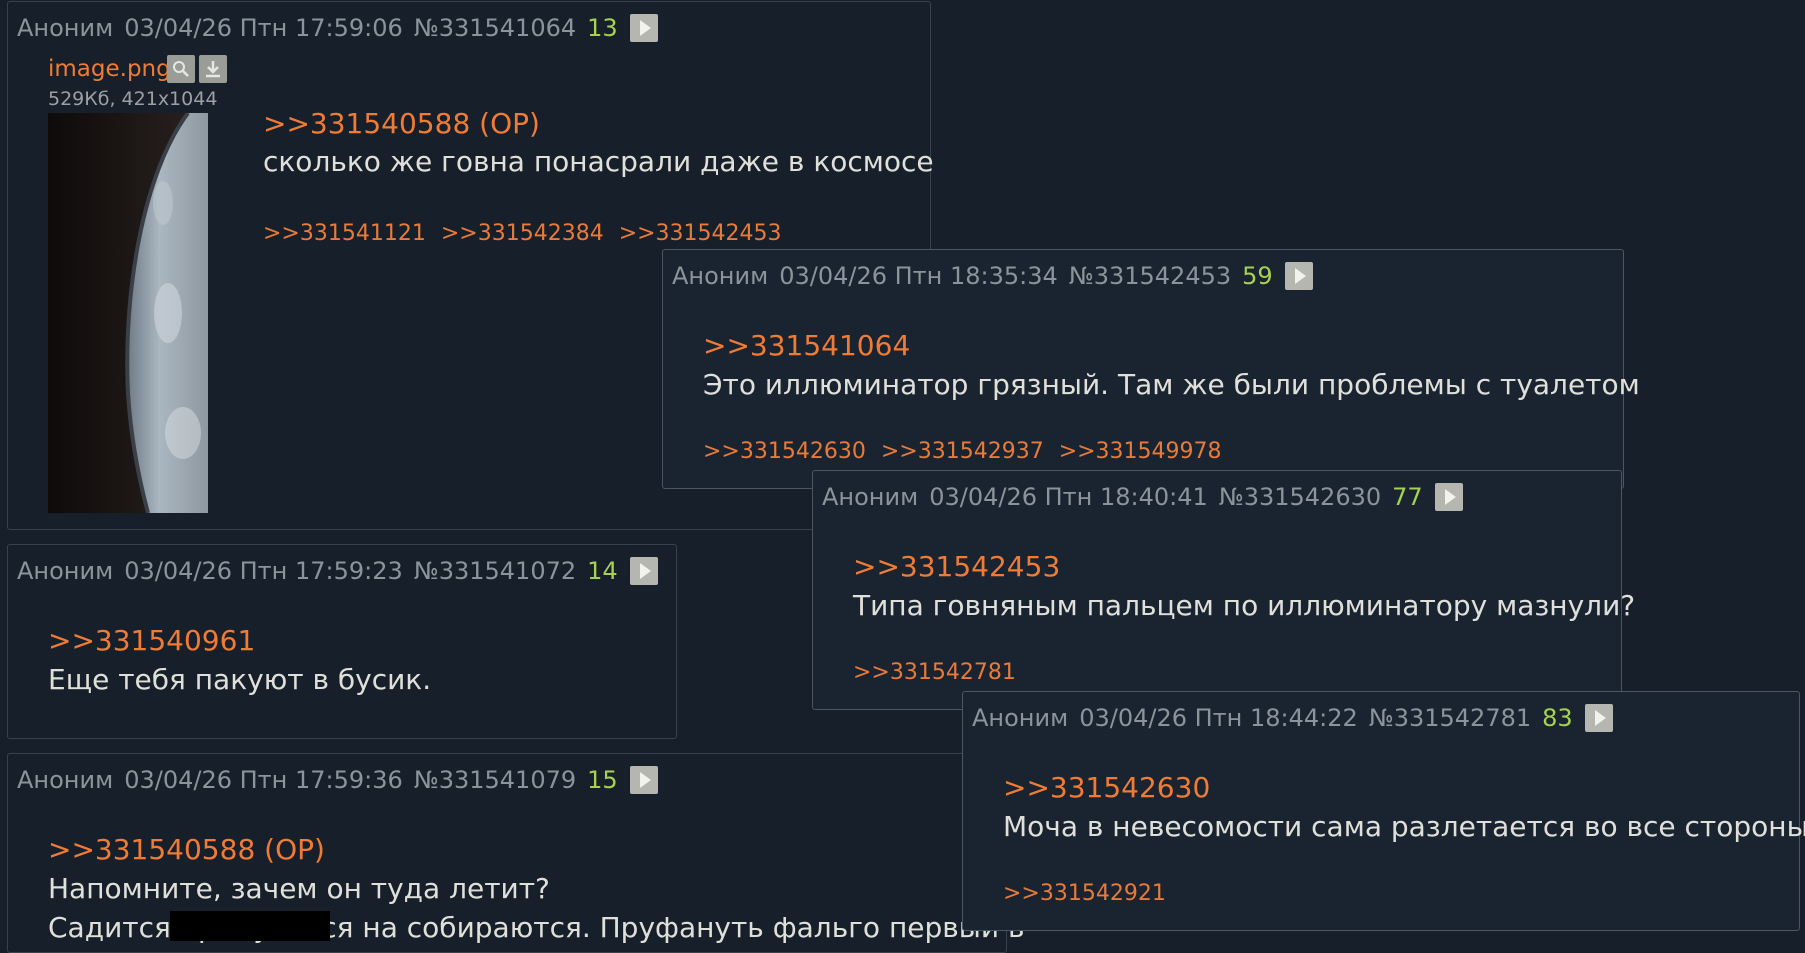 The width and height of the screenshot is (1805, 953). What do you see at coordinates (109, 69) in the screenshot?
I see `file-name-link: image.png` at bounding box center [109, 69].